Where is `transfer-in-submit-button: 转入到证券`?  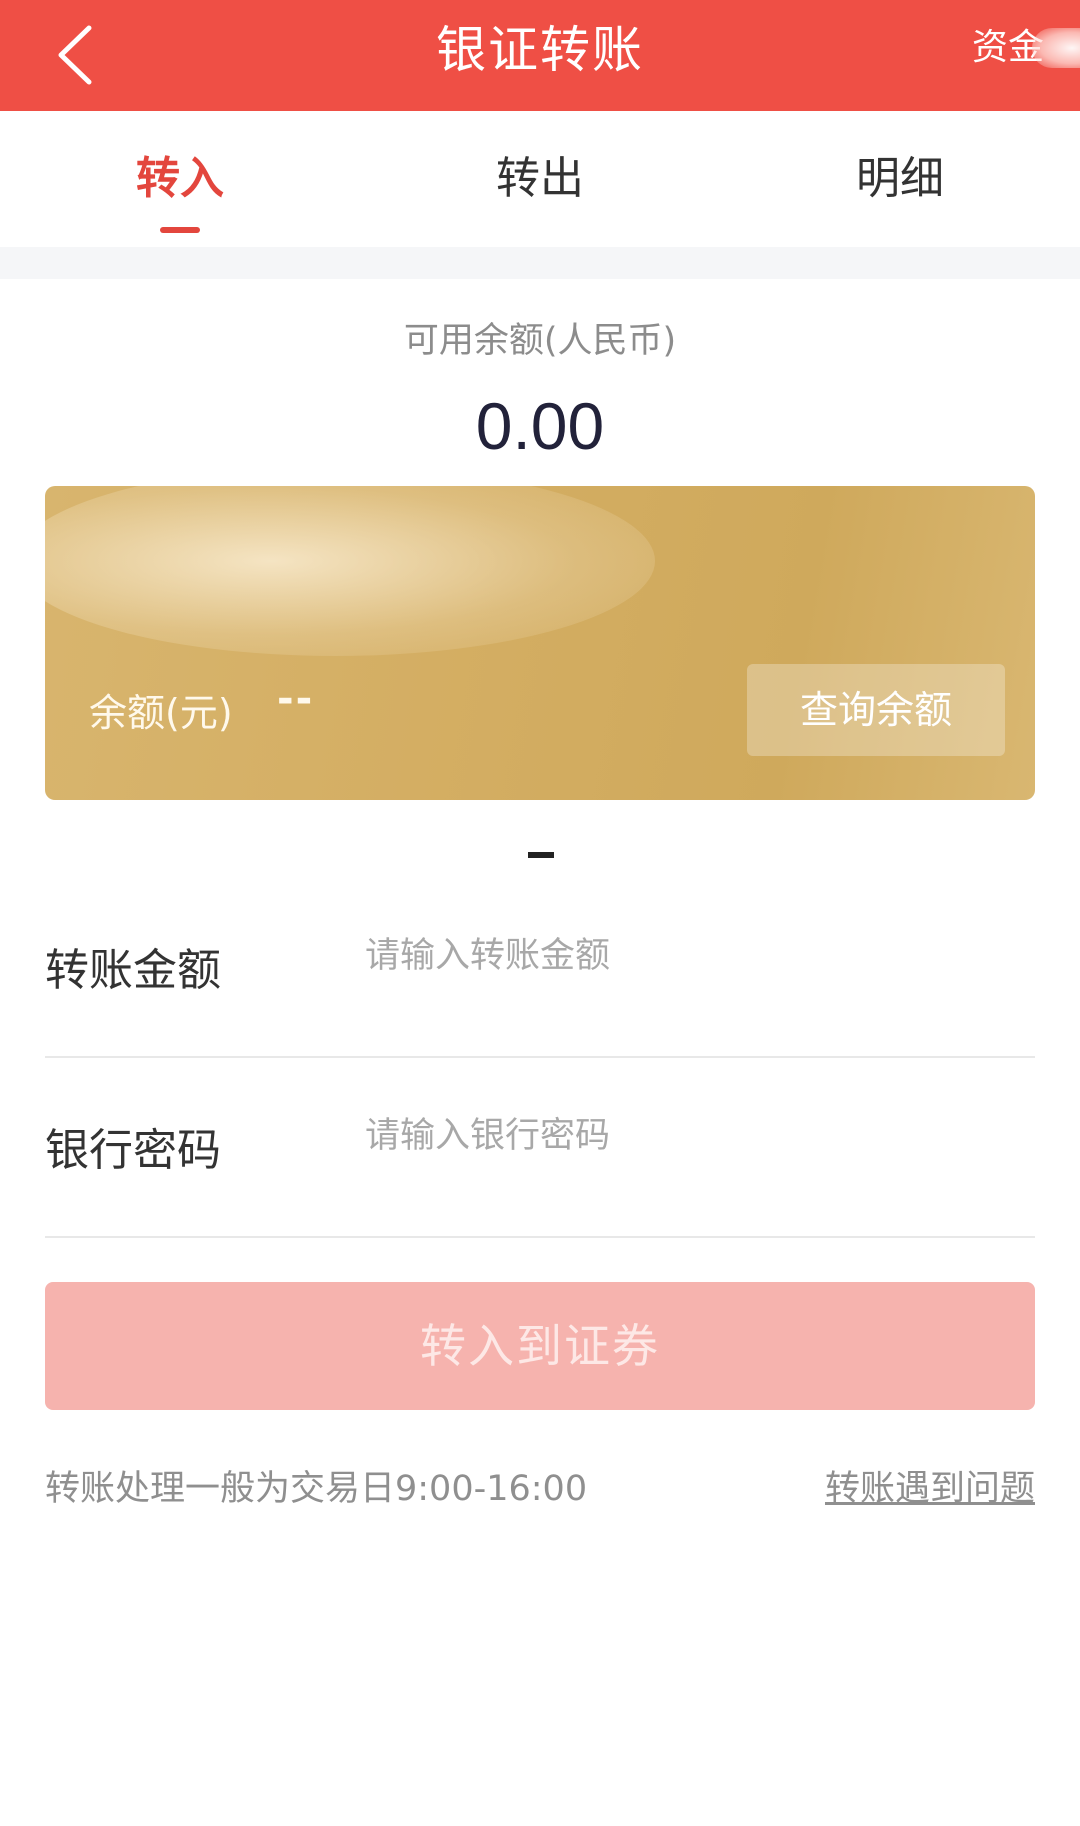
transfer-in-submit-button: 转入到证券 is located at coordinates (540, 1346).